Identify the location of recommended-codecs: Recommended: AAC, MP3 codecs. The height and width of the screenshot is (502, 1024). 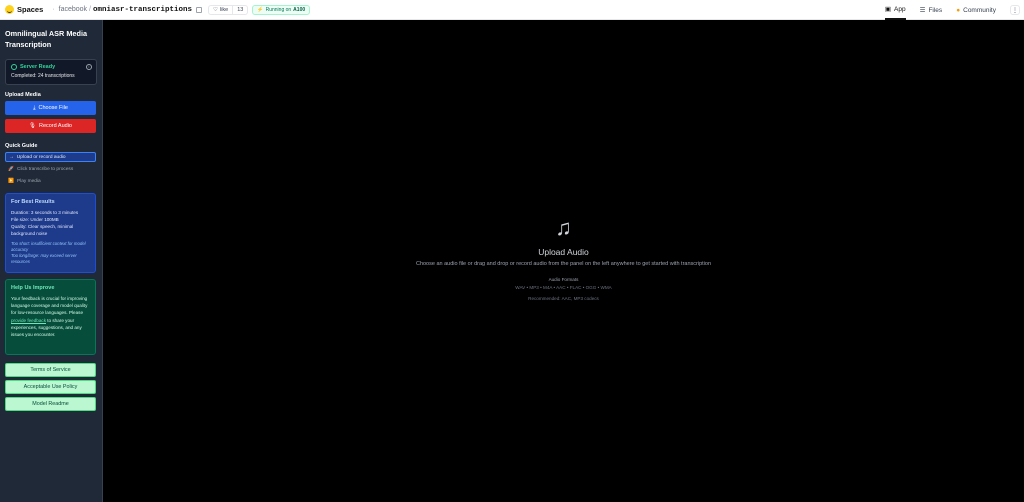
(563, 298).